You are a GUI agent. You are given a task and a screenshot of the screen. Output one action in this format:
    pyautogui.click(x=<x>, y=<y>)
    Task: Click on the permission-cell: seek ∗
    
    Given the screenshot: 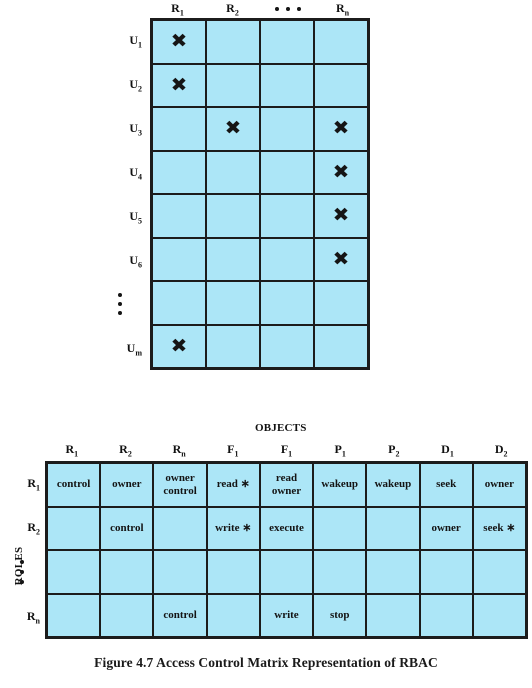 What is the action you would take?
    pyautogui.click(x=499, y=528)
    